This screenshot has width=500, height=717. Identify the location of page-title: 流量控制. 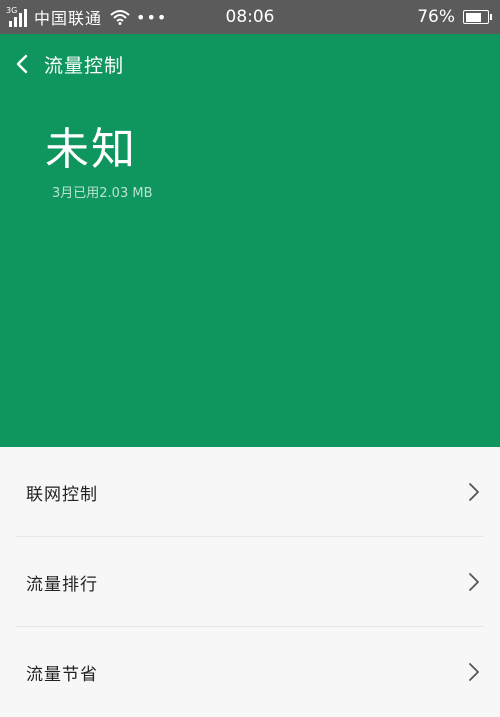
(84, 65).